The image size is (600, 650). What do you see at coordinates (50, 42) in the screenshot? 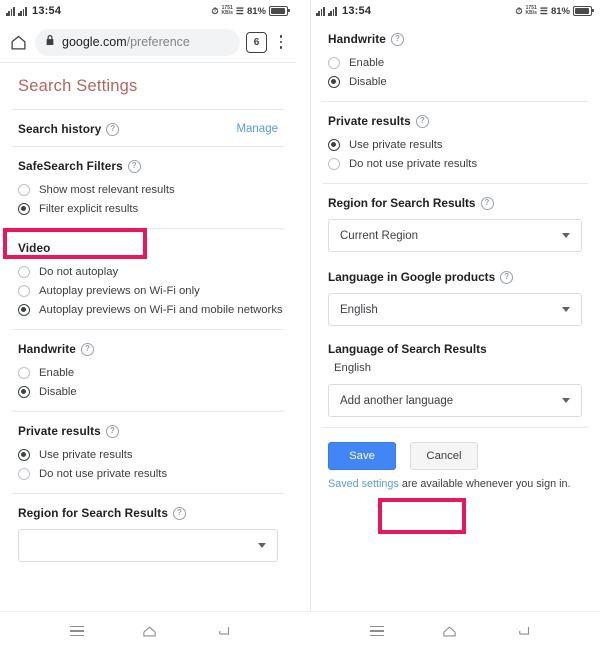
I see `lock-icon` at bounding box center [50, 42].